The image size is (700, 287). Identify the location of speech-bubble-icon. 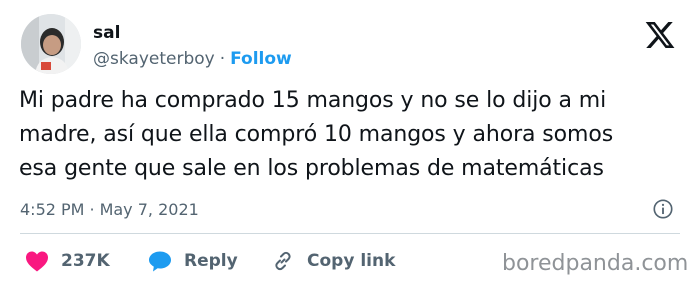
(160, 261).